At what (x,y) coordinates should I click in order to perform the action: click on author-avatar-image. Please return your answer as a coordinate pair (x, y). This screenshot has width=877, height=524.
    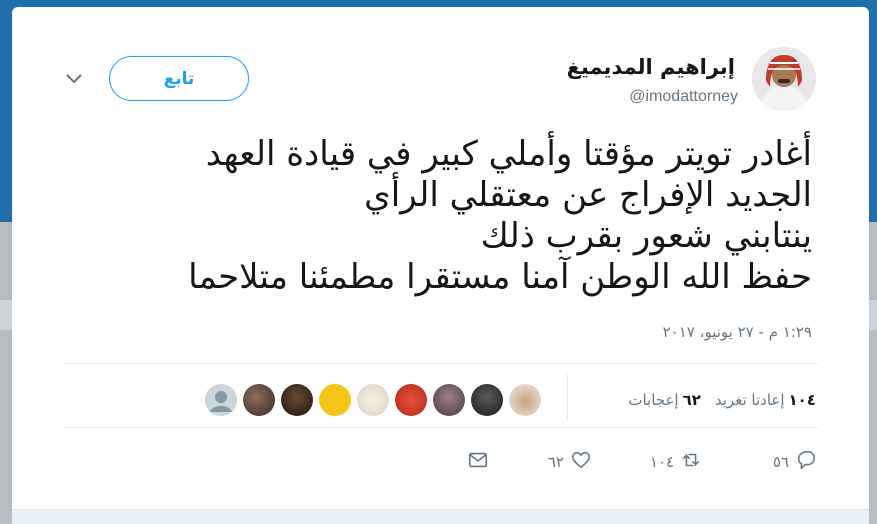
    Looking at the image, I should click on (784, 79).